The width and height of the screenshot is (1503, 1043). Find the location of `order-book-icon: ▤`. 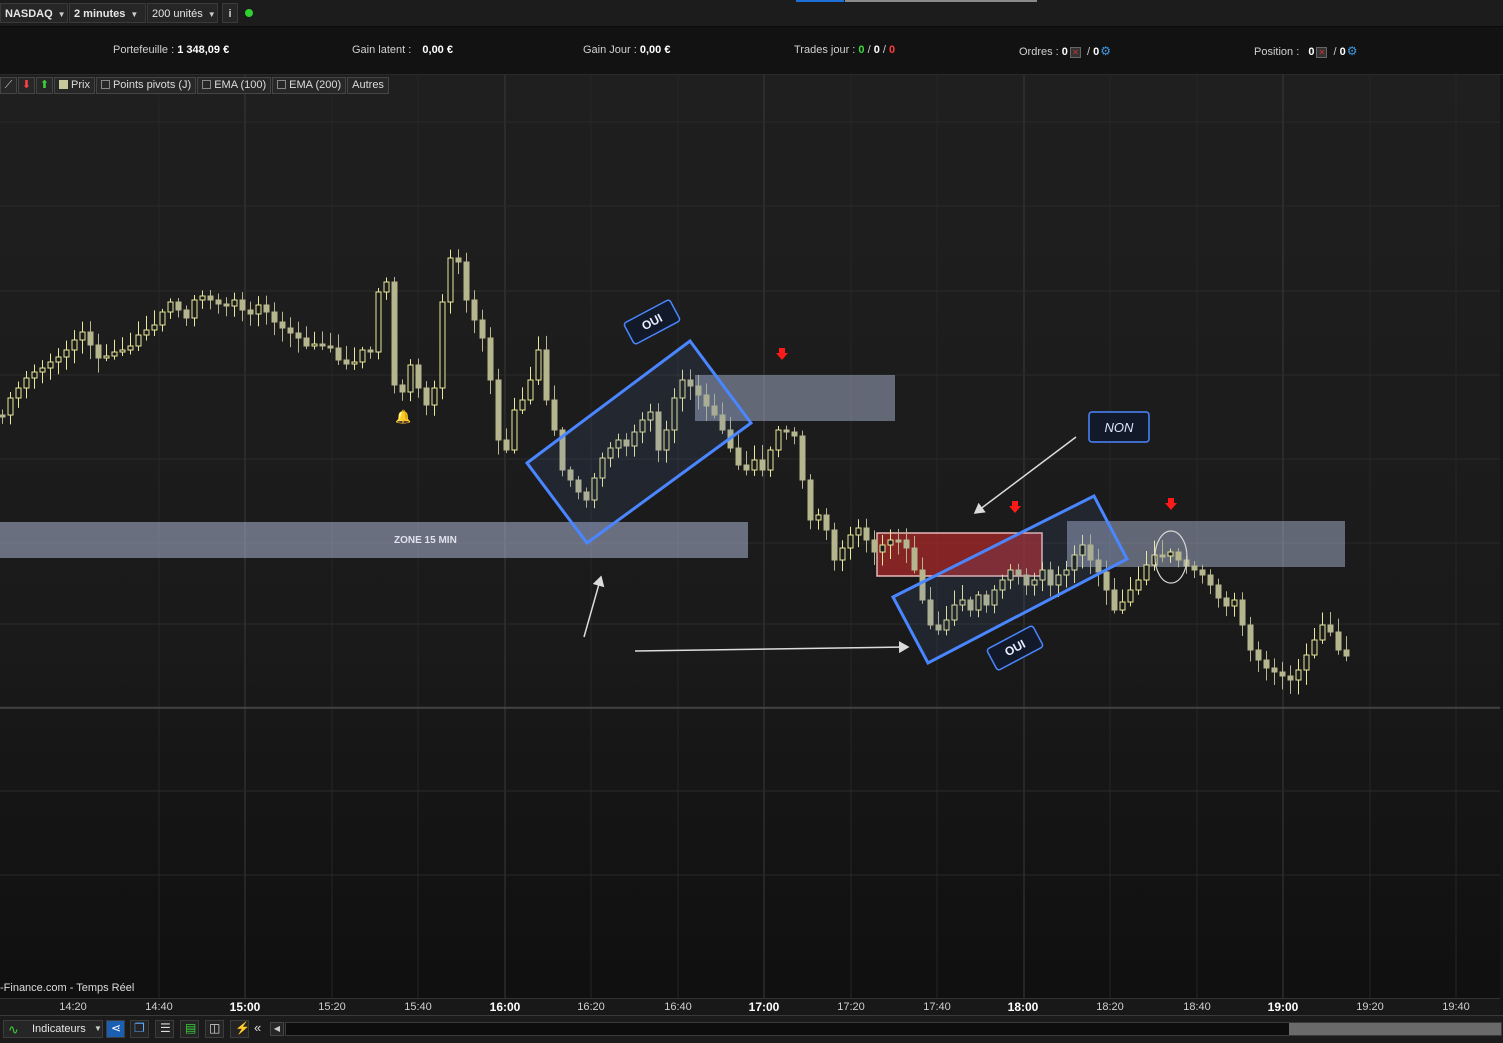

order-book-icon: ▤ is located at coordinates (189, 1029).